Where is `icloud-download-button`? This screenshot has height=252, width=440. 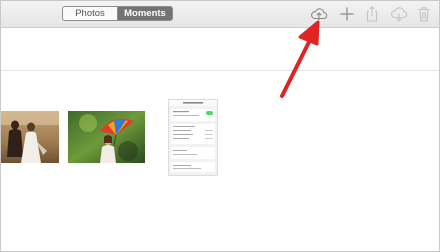 icloud-download-button is located at coordinates (399, 14).